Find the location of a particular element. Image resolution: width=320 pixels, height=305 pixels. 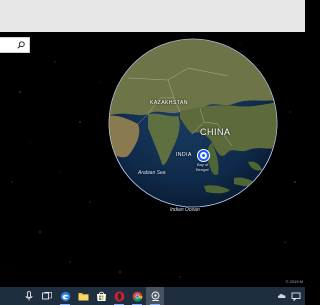

chat-icon is located at coordinates (296, 296).